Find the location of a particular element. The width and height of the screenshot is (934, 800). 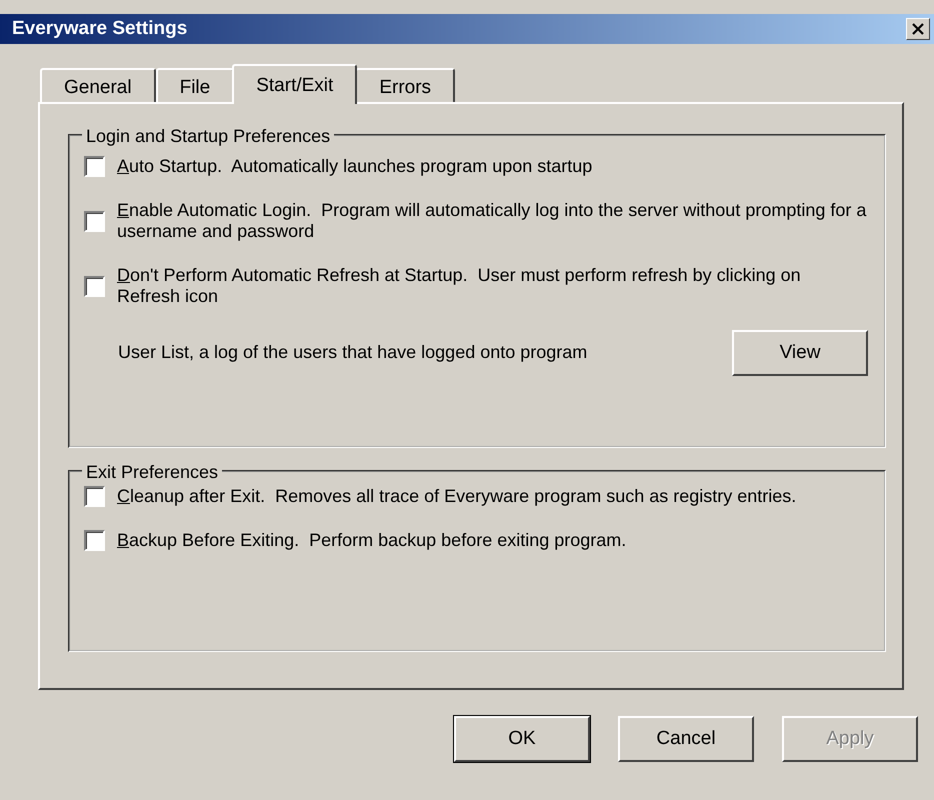

description-text: User List, a log of the users that have logged onto program is located at coordinates (353, 352).